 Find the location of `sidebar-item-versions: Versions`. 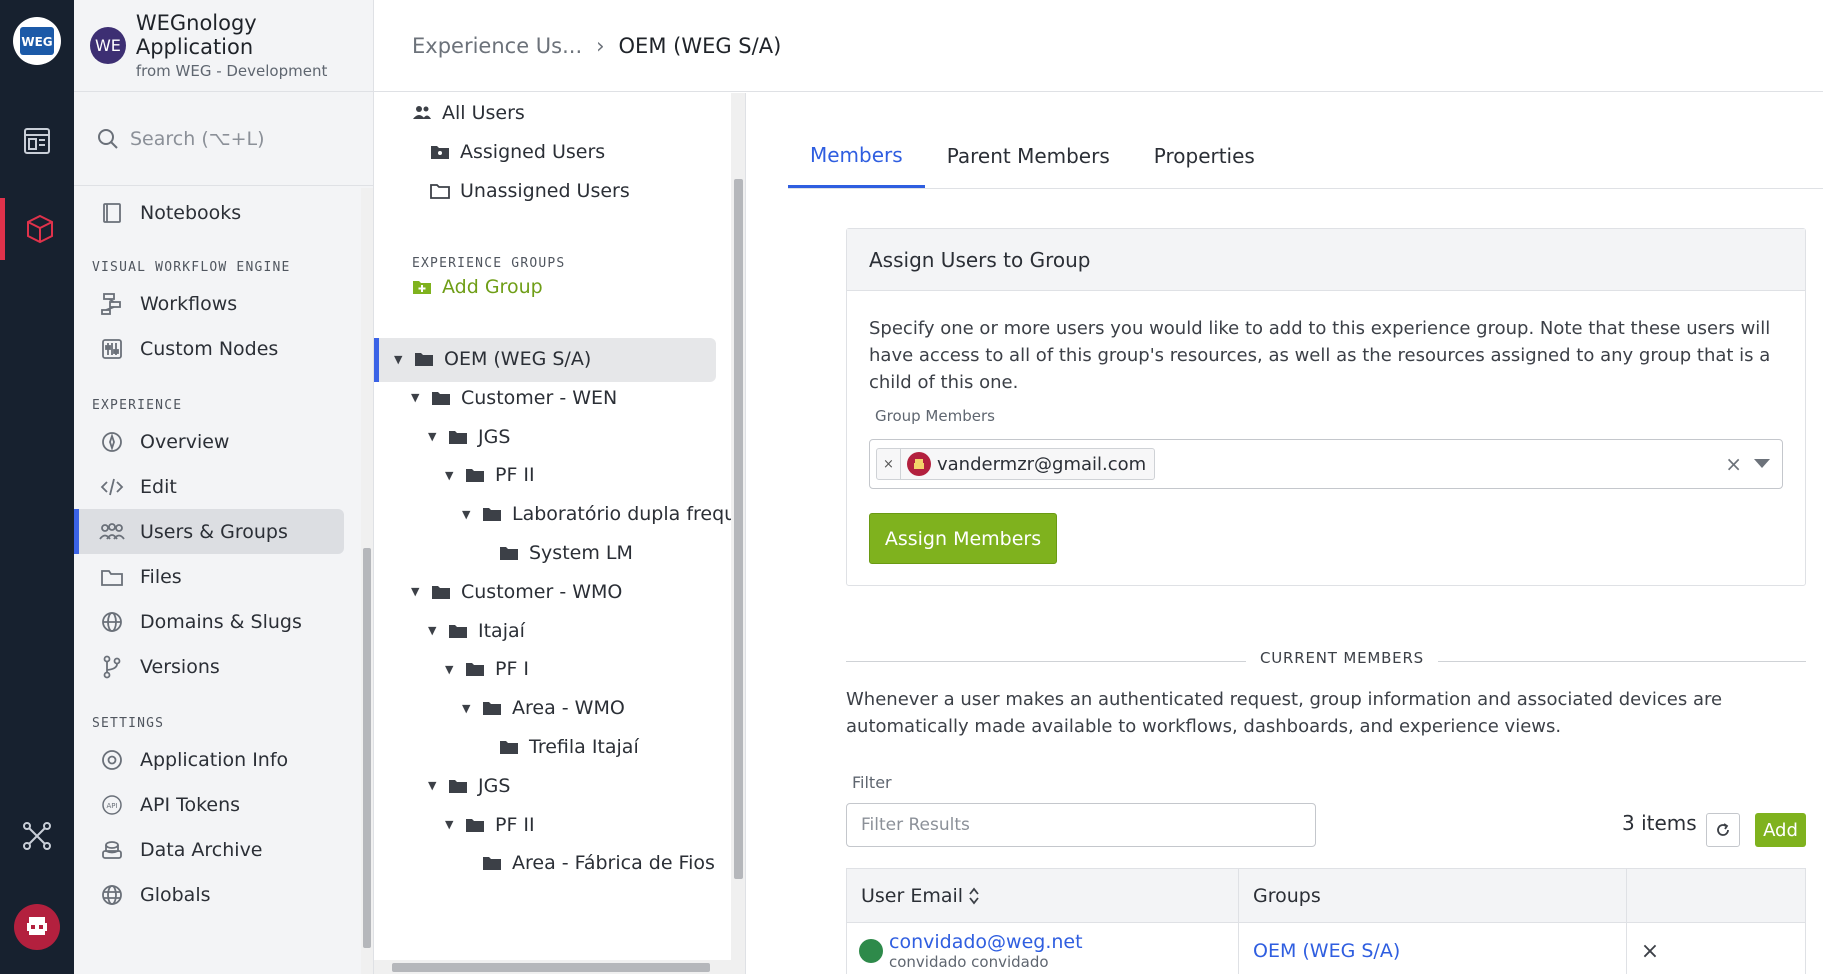

sidebar-item-versions: Versions is located at coordinates (209, 666).